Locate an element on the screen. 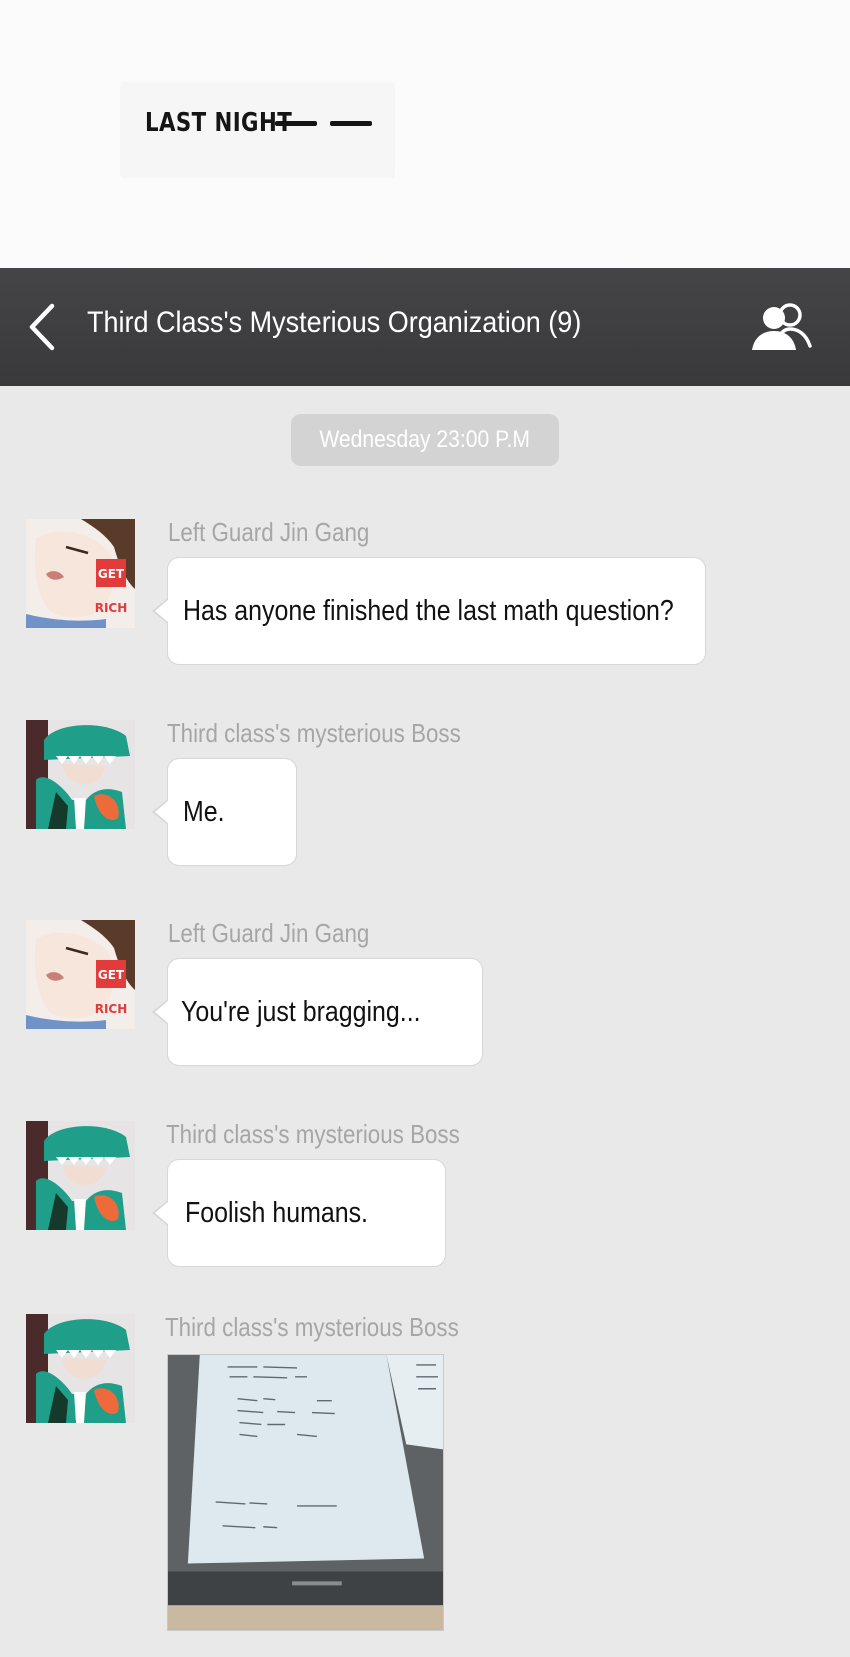 The height and width of the screenshot is (1657, 850). message-bubble: Foolish humans. is located at coordinates (299, 1213).